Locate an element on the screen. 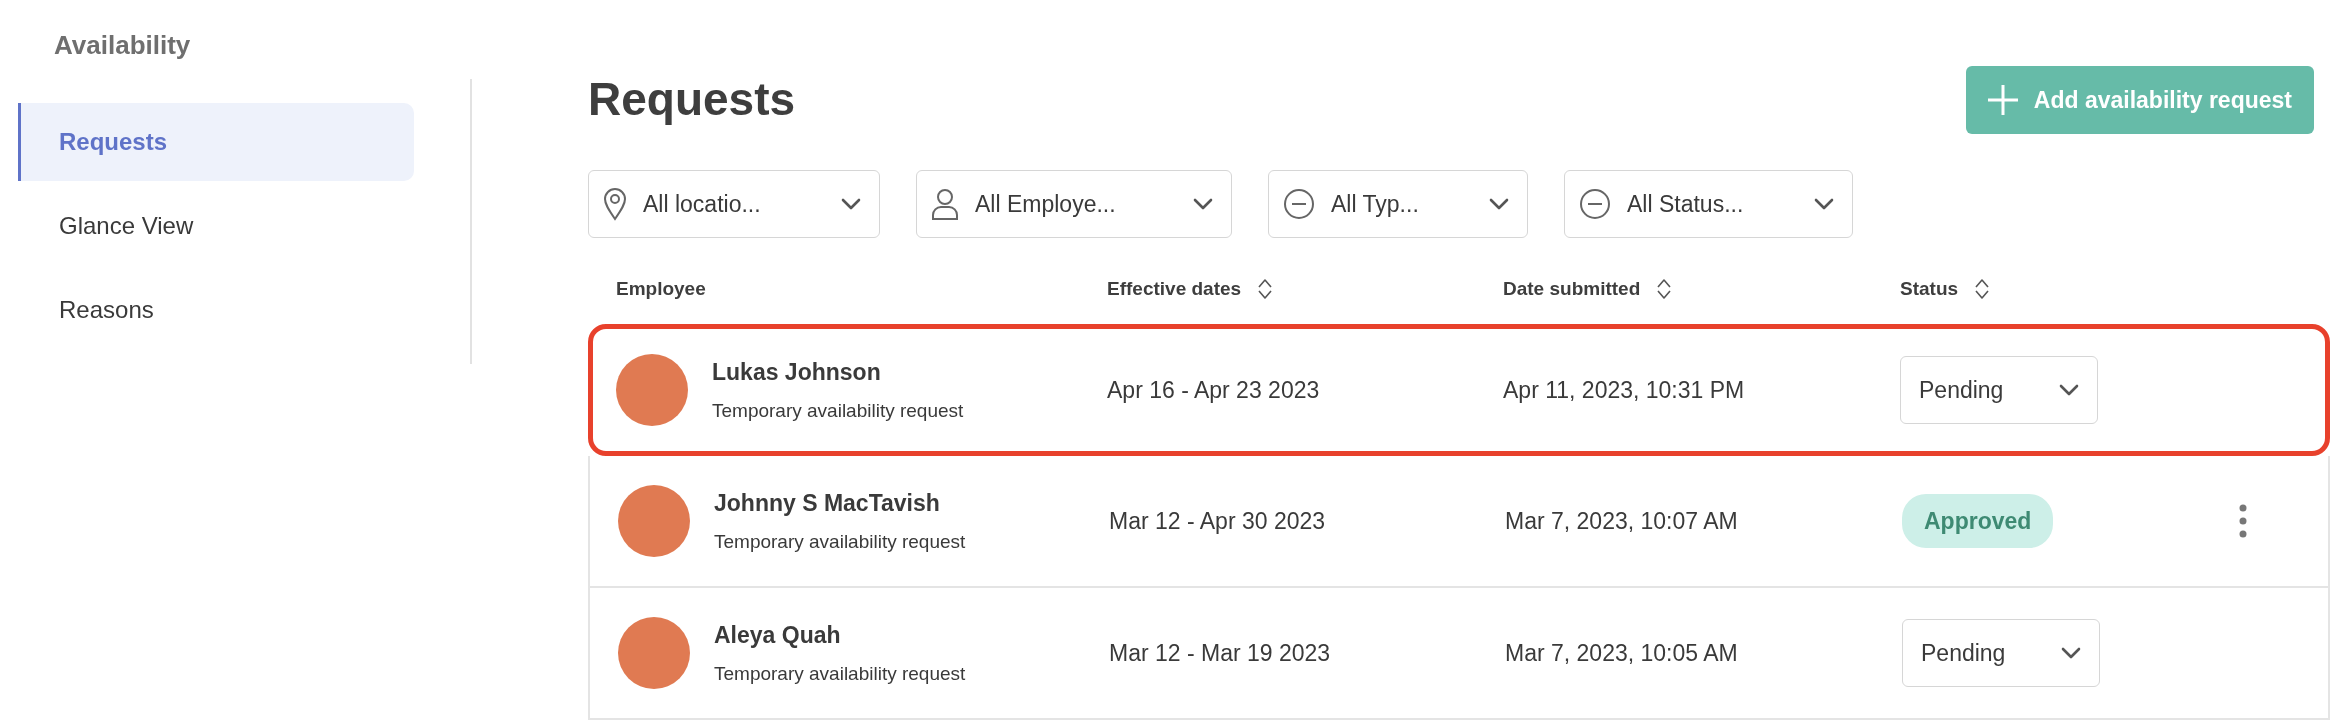 The image size is (2346, 722). sidebar-item: Reasons is located at coordinates (216, 310).